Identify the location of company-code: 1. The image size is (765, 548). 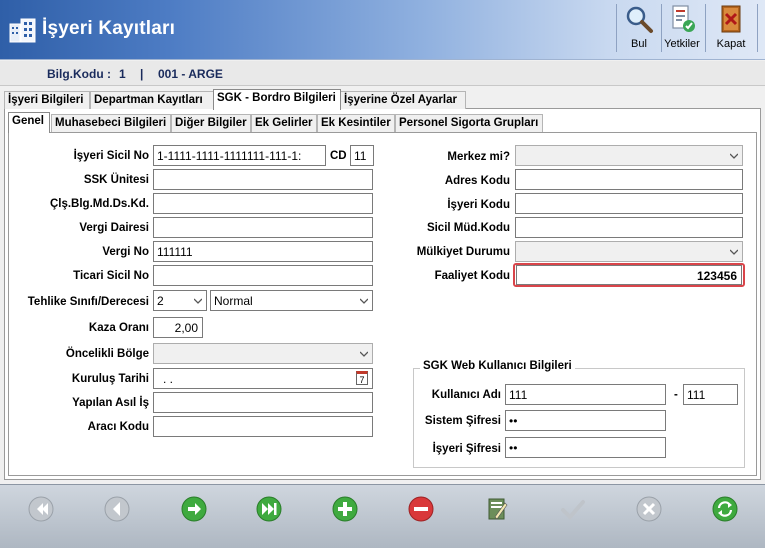
(122, 74).